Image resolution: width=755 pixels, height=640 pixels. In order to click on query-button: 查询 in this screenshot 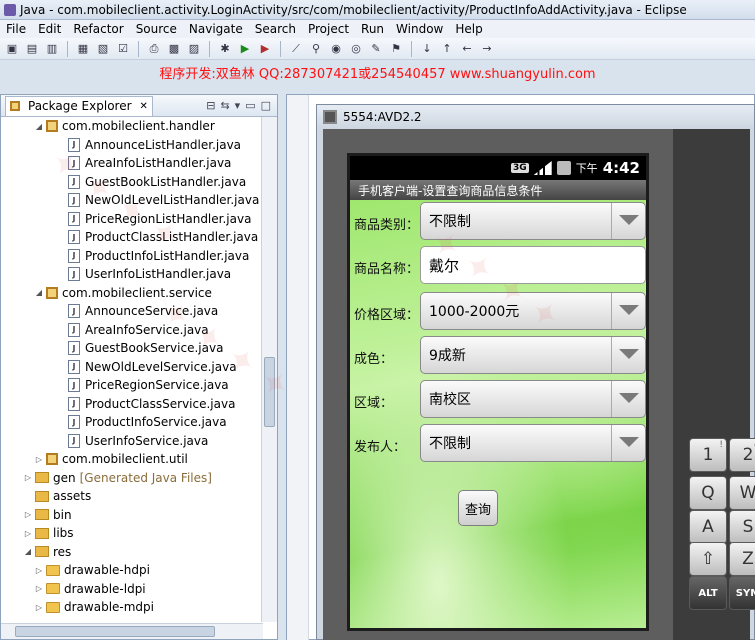, I will do `click(478, 508)`.